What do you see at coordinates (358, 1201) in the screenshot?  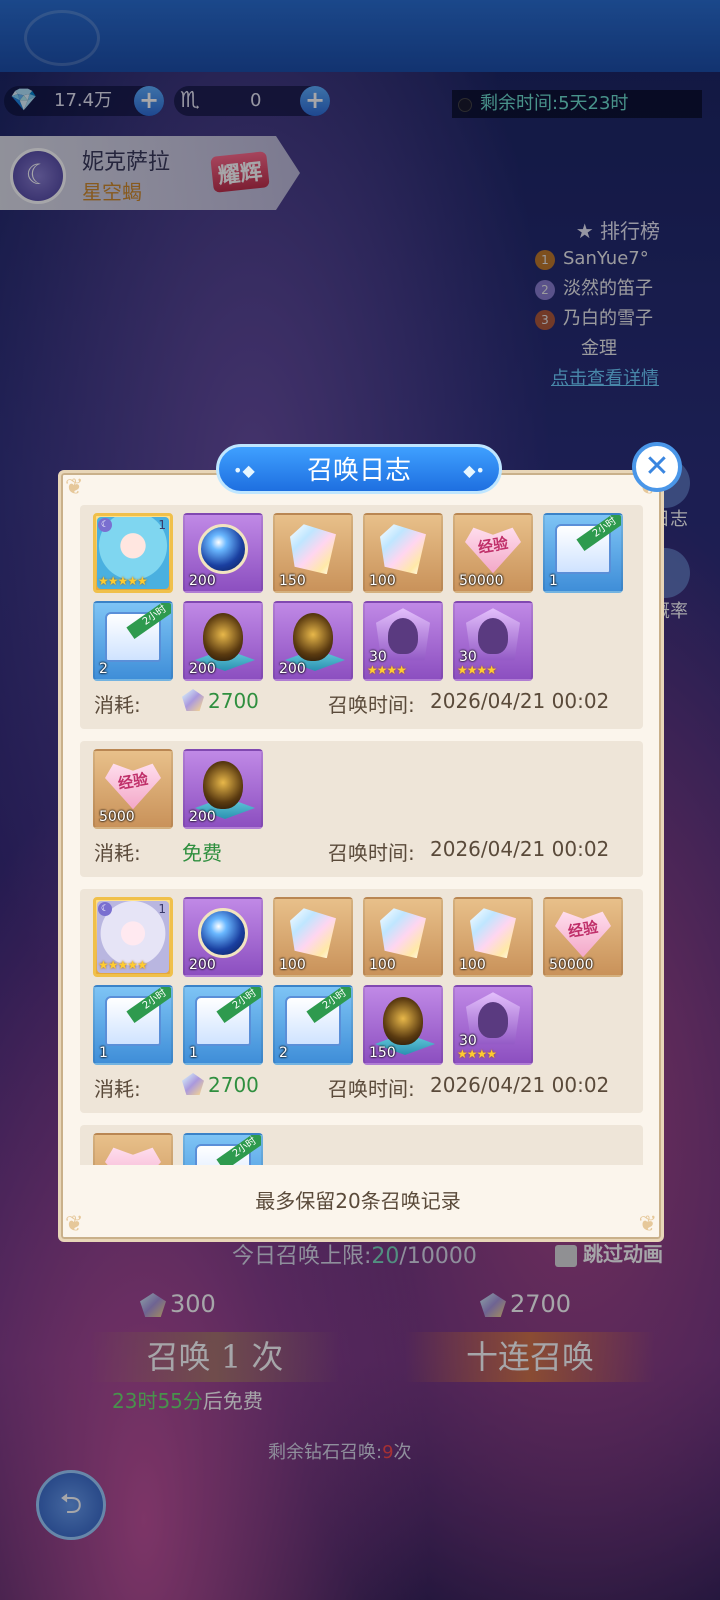 I see `dialog-footer-note: 最多保留20条召唤记录` at bounding box center [358, 1201].